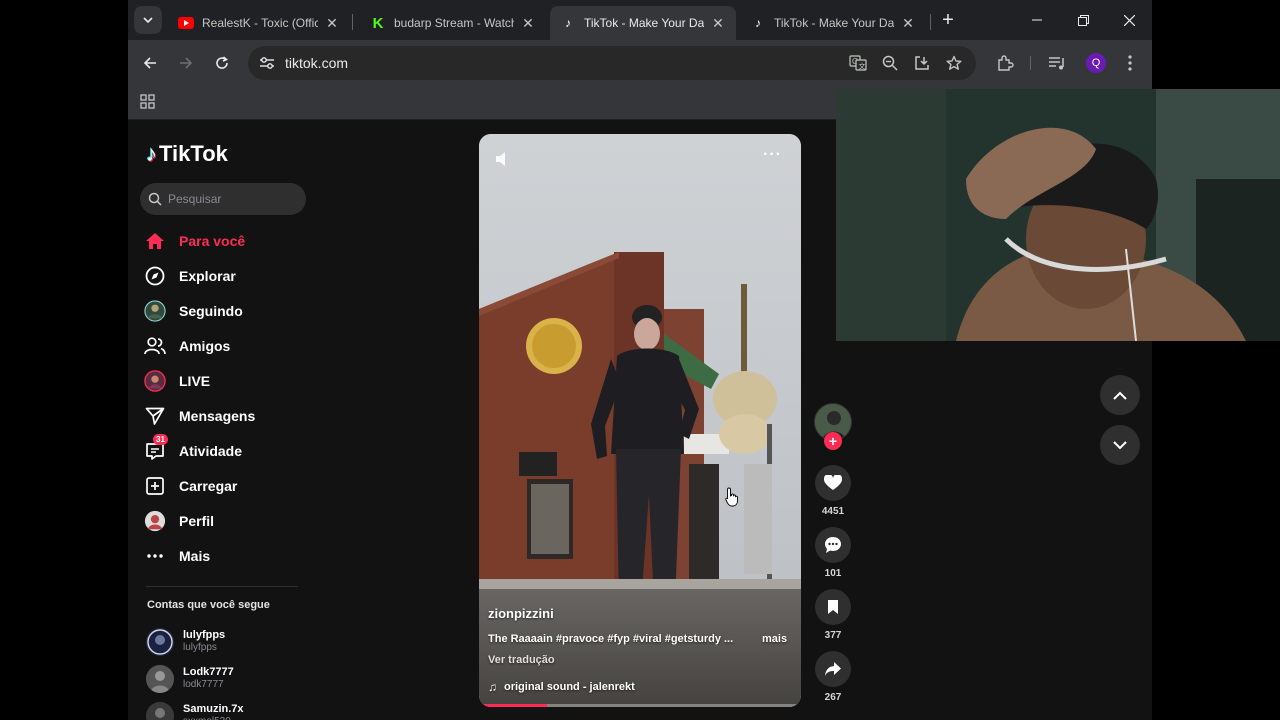 Image resolution: width=1280 pixels, height=720 pixels. I want to click on comment-action: 101, so click(833, 553).